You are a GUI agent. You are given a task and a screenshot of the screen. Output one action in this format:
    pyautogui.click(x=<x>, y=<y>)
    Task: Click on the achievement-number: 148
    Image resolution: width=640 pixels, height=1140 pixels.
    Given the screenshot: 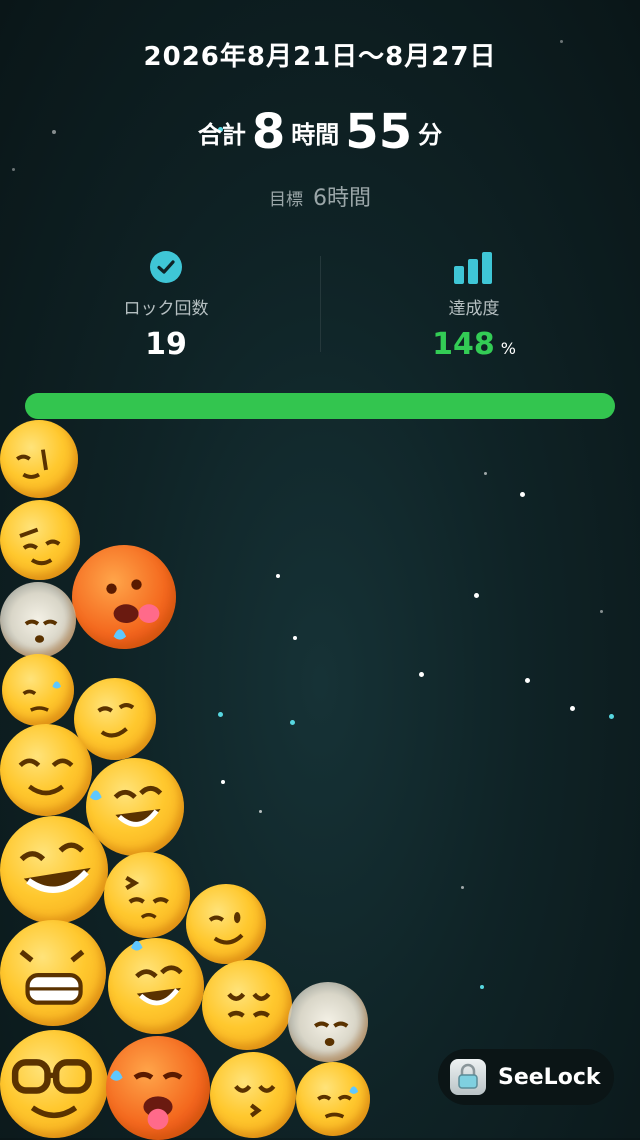 What is the action you would take?
    pyautogui.click(x=463, y=344)
    